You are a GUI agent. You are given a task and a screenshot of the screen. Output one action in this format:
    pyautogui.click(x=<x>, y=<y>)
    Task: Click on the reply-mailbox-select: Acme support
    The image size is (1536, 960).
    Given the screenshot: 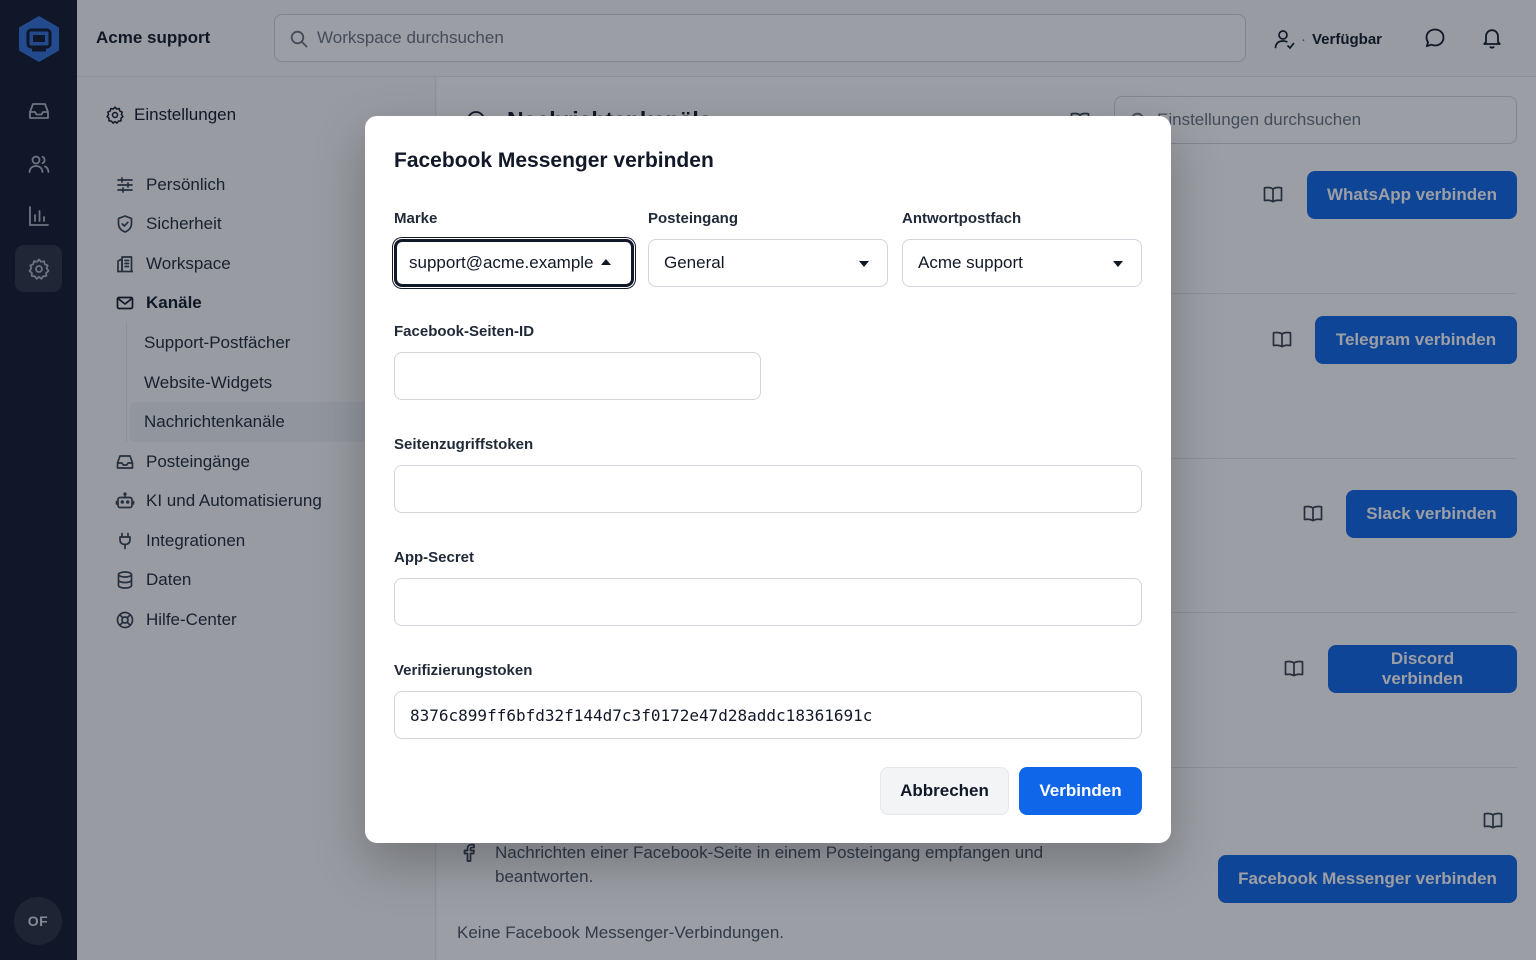 What is the action you would take?
    pyautogui.click(x=1022, y=263)
    